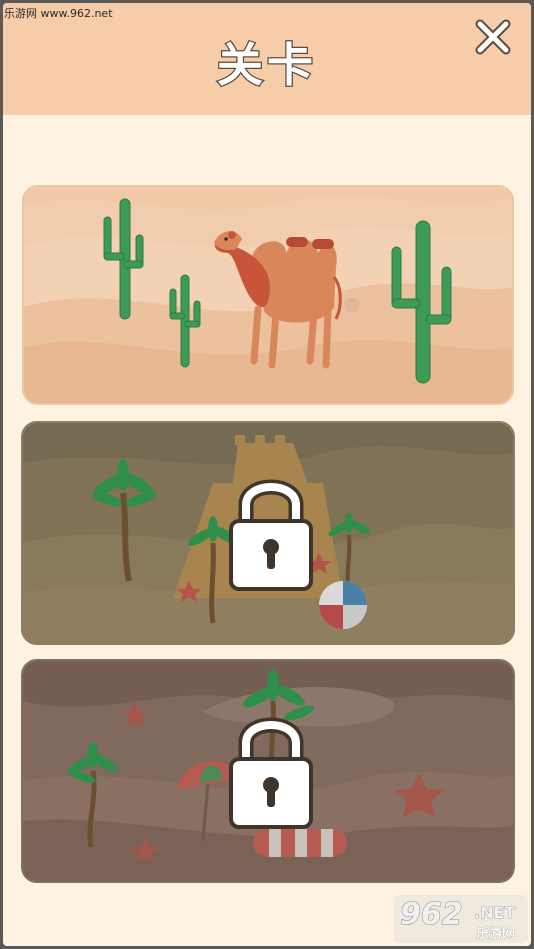 The width and height of the screenshot is (534, 949). I want to click on swim-ring-icon, so click(300, 843).